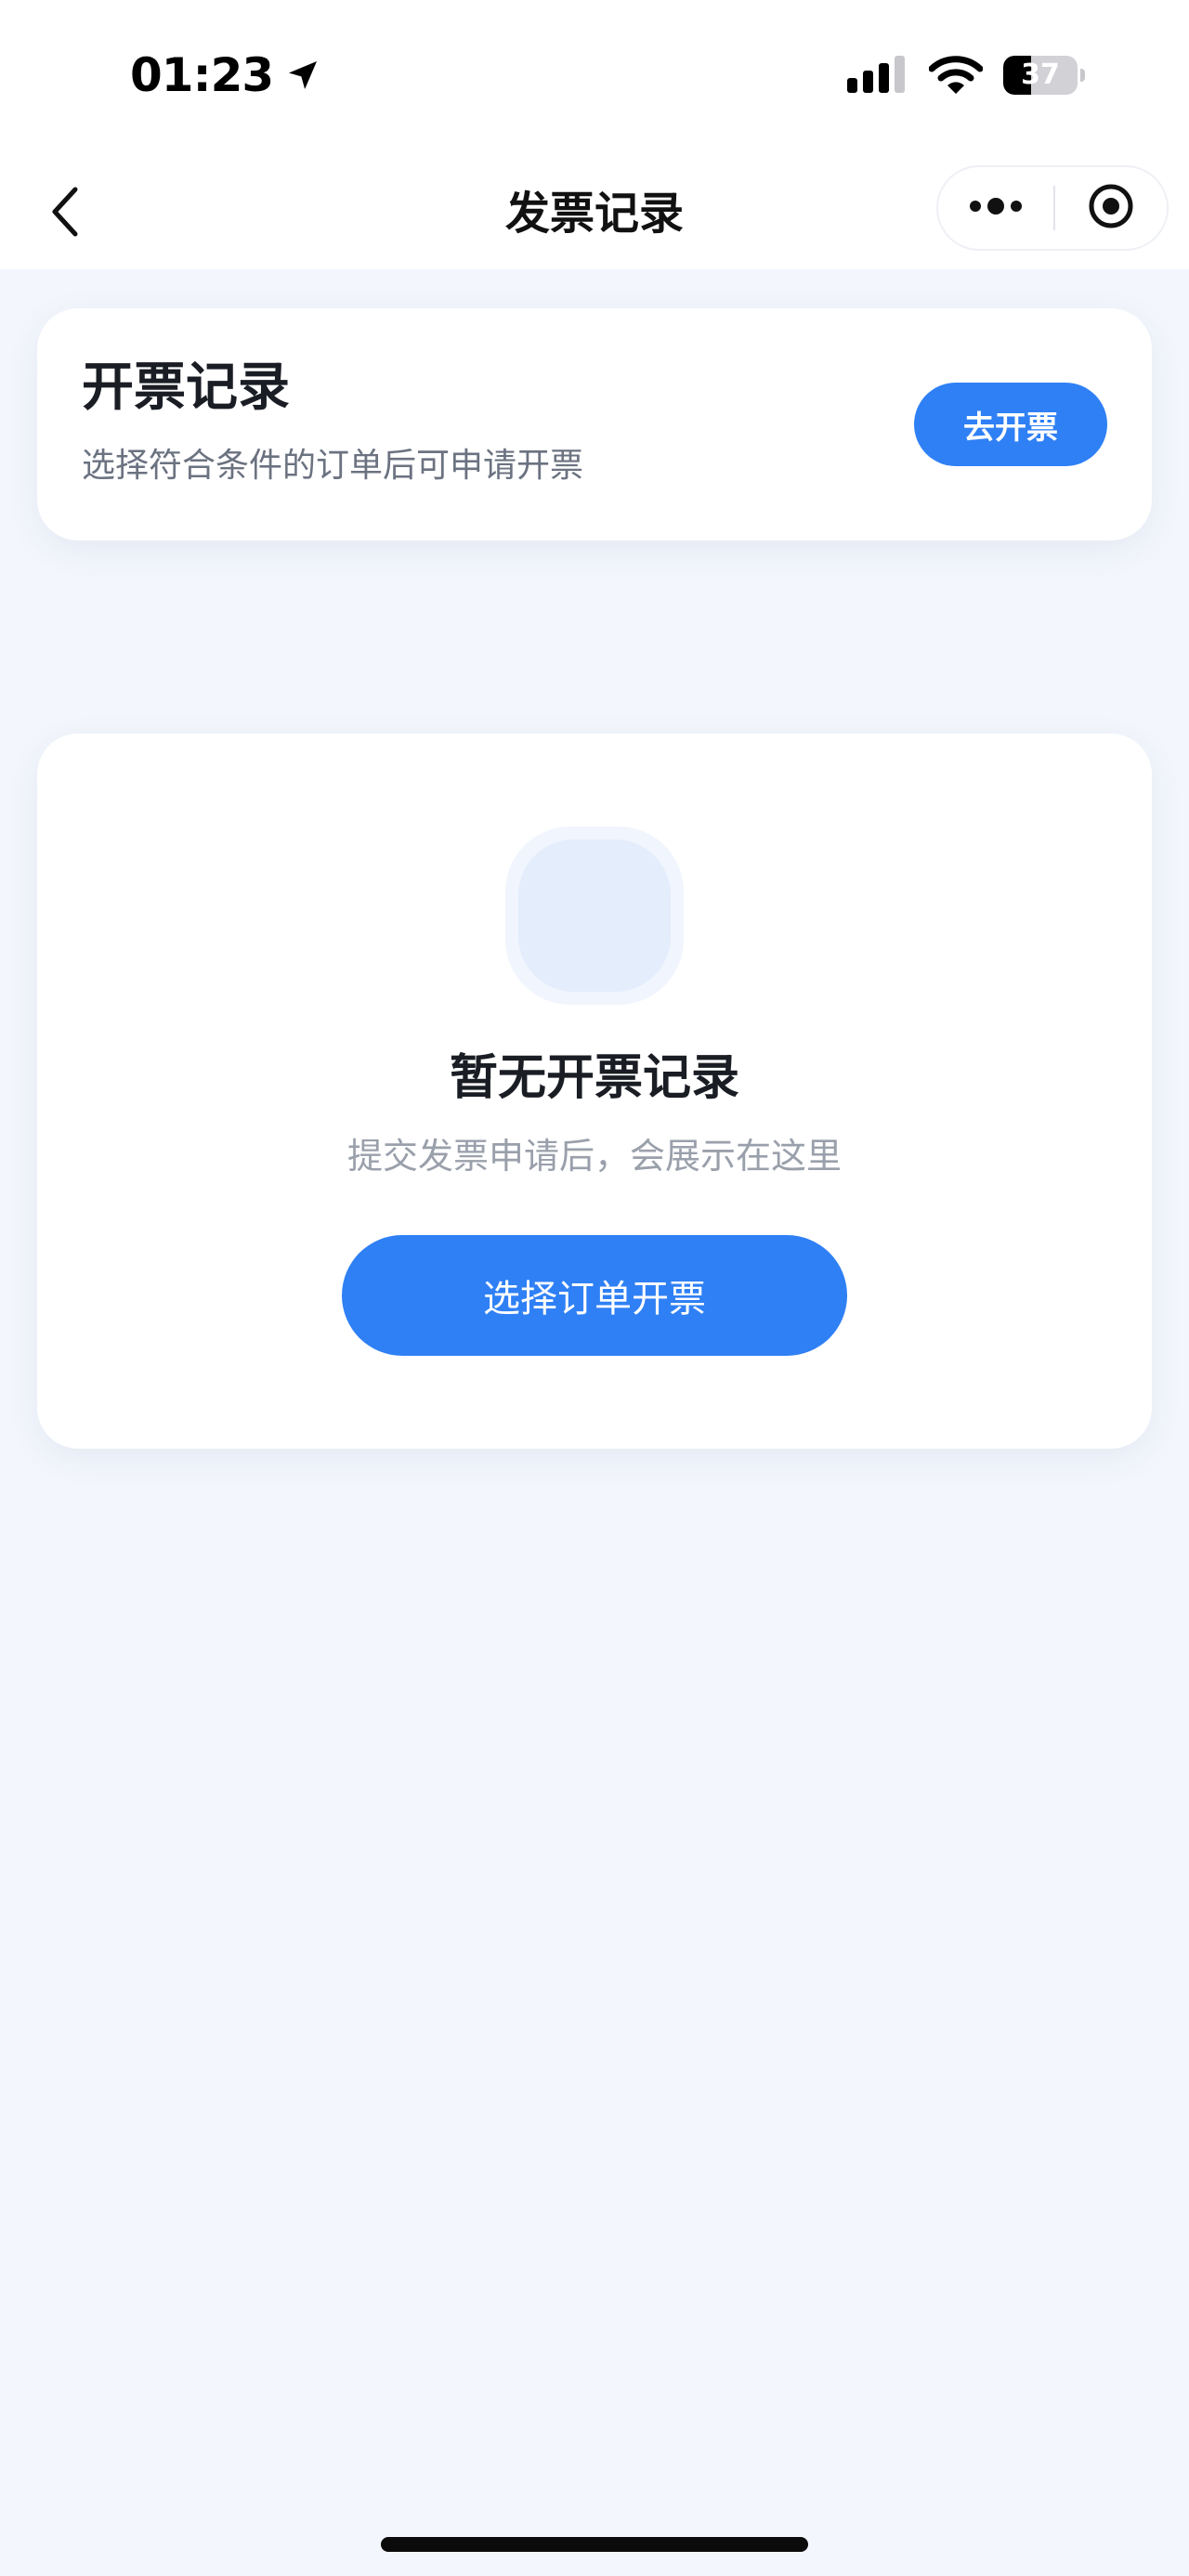  What do you see at coordinates (1082, 75) in the screenshot?
I see `battery-cap` at bounding box center [1082, 75].